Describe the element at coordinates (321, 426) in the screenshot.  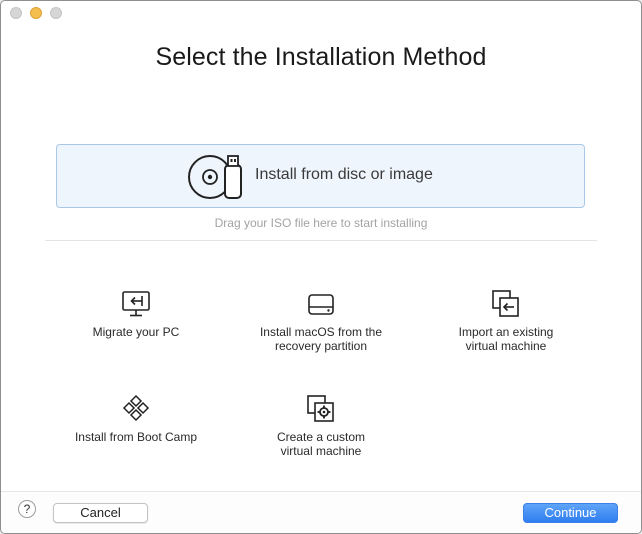
I see `custom-vm-option: Create a custom virtual machine` at that location.